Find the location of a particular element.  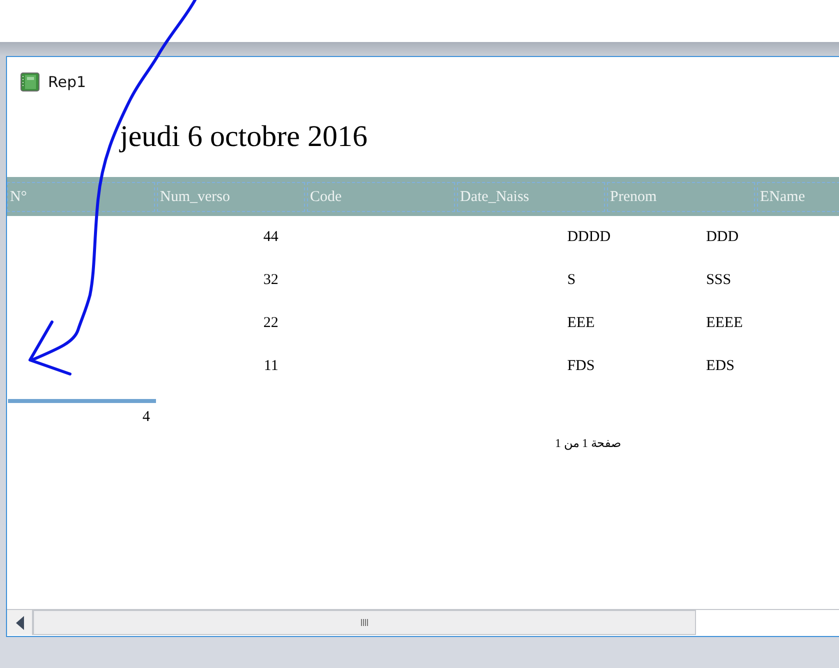

table-cell: S is located at coordinates (571, 280).